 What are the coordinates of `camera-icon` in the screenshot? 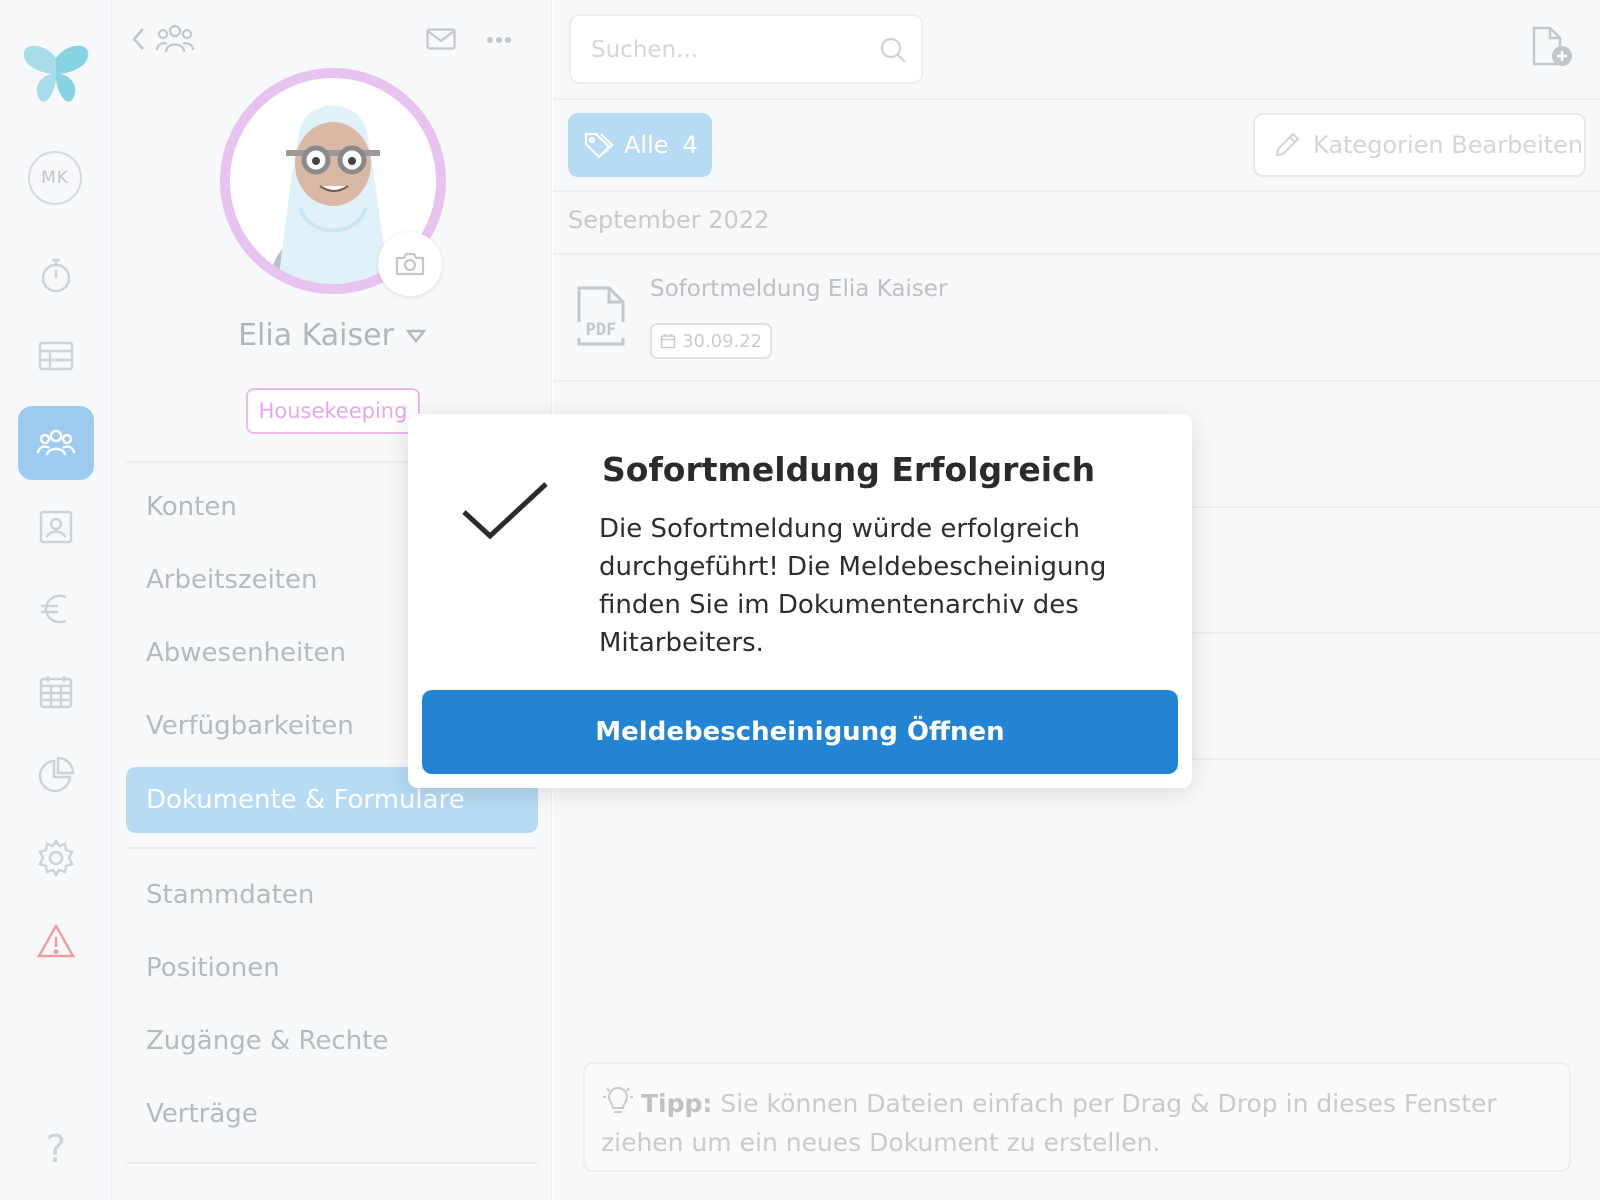 It's located at (410, 264).